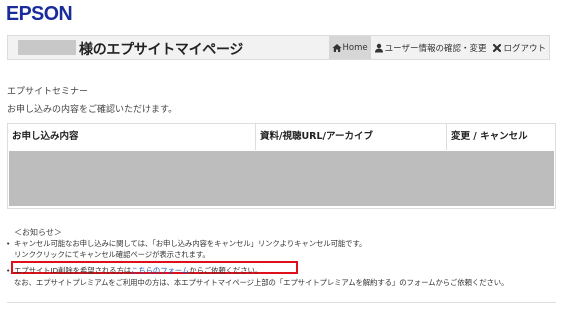 Image resolution: width=562 pixels, height=313 pixels. Describe the element at coordinates (500, 137) in the screenshot. I see `column-header-change-cancel: 変更 / キャンセル` at that location.